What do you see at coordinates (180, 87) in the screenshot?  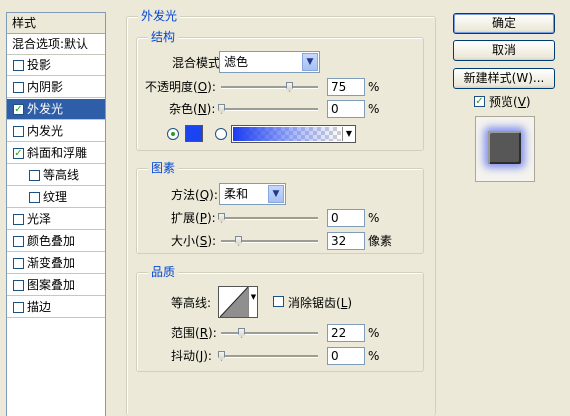 I see `opacity-label: 不透明度(O):` at bounding box center [180, 87].